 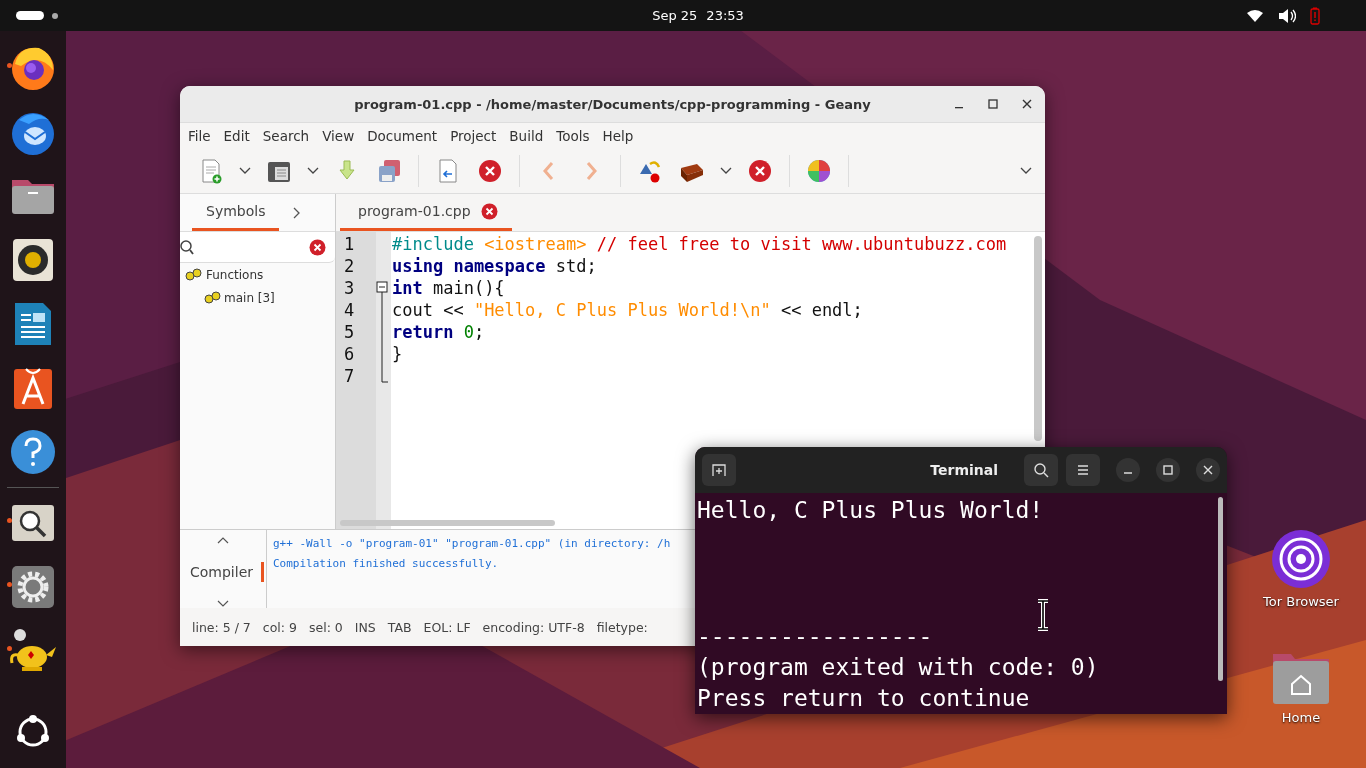 I want to click on line-number: 5, so click(x=349, y=332).